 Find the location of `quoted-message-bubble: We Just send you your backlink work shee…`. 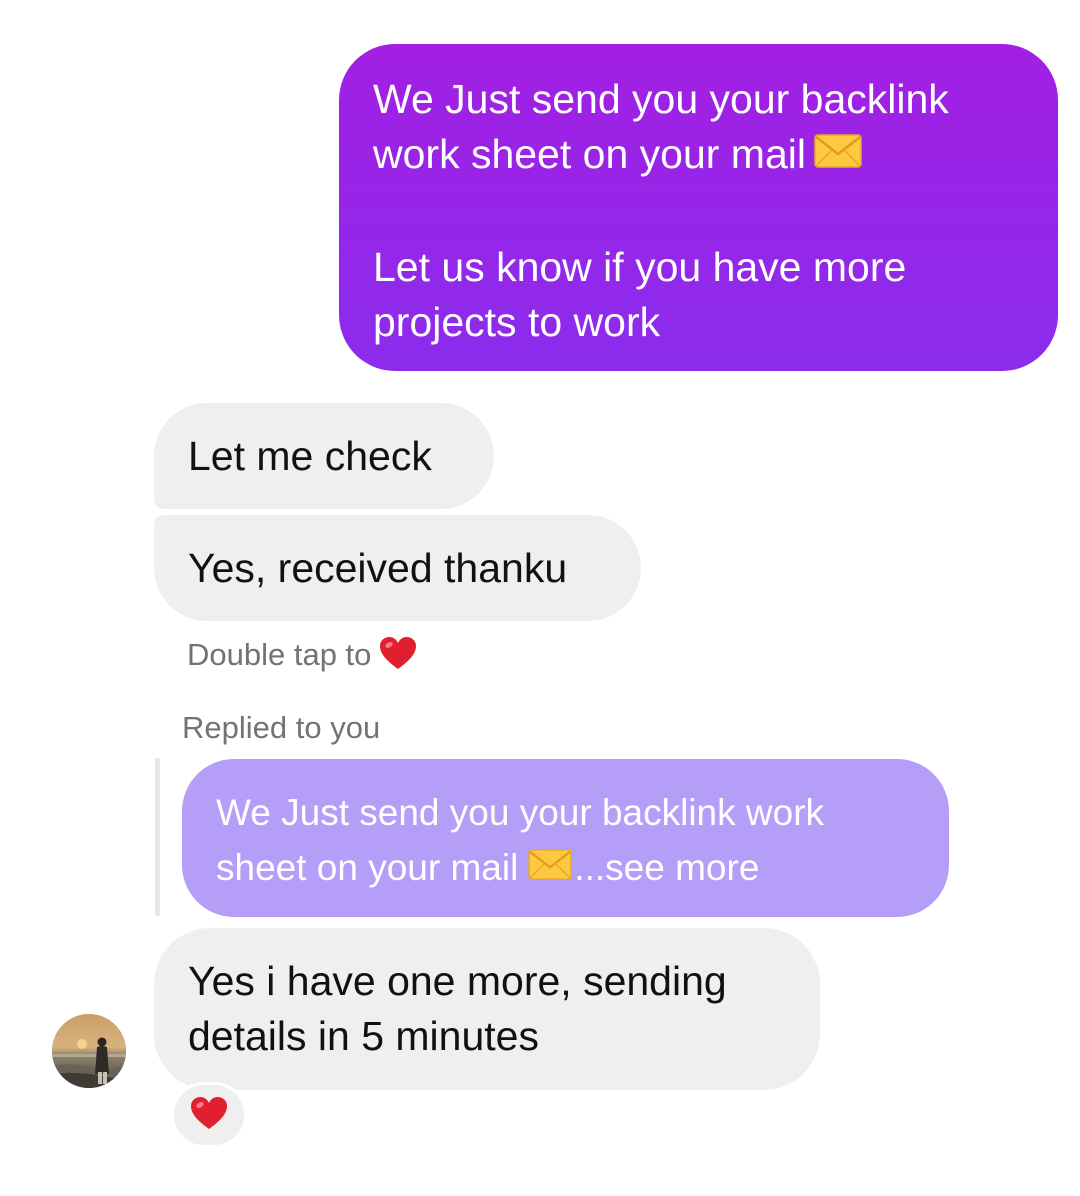

quoted-message-bubble: We Just send you your backlink work shee… is located at coordinates (565, 838).